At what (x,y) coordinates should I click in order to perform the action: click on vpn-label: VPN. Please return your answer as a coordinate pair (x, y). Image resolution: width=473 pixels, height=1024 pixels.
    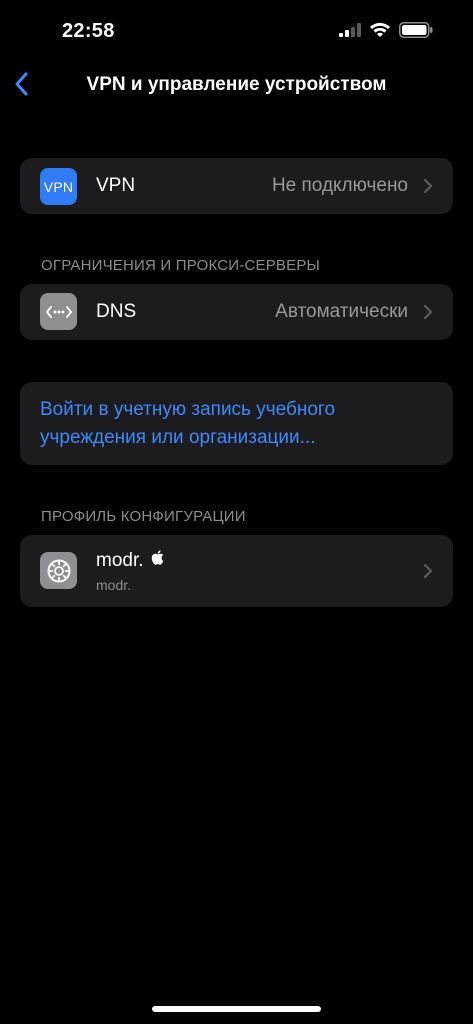
    Looking at the image, I should click on (116, 185).